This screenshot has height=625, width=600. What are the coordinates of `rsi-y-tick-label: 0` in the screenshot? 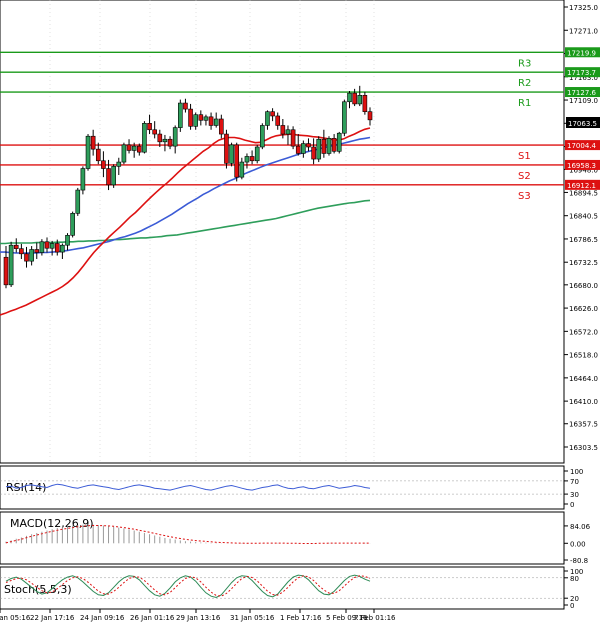 It's located at (572, 505).